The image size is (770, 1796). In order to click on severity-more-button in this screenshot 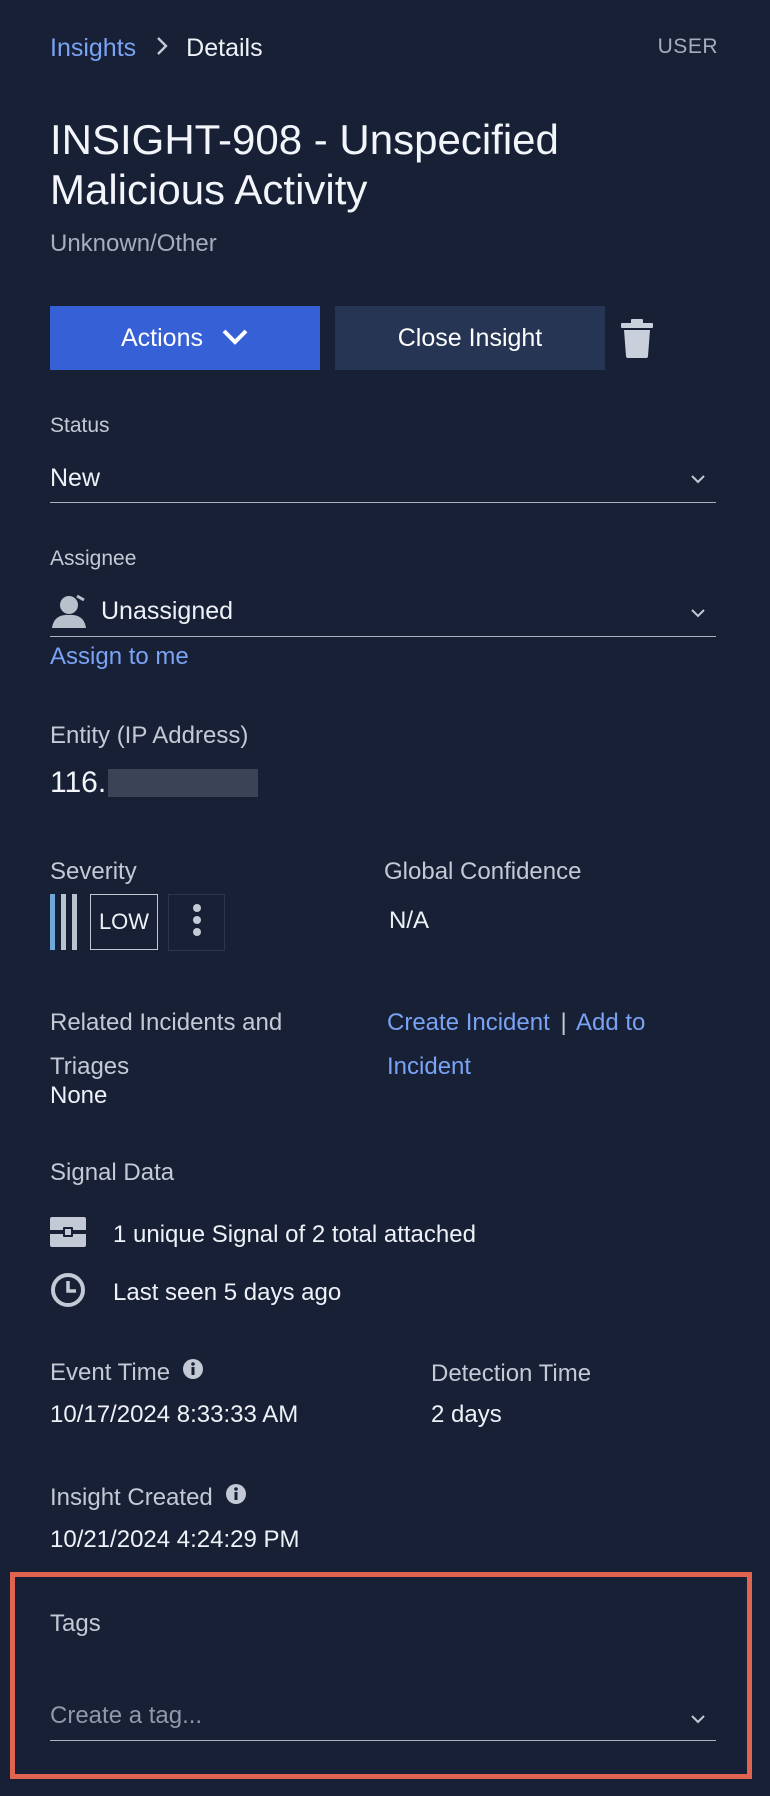, I will do `click(196, 922)`.